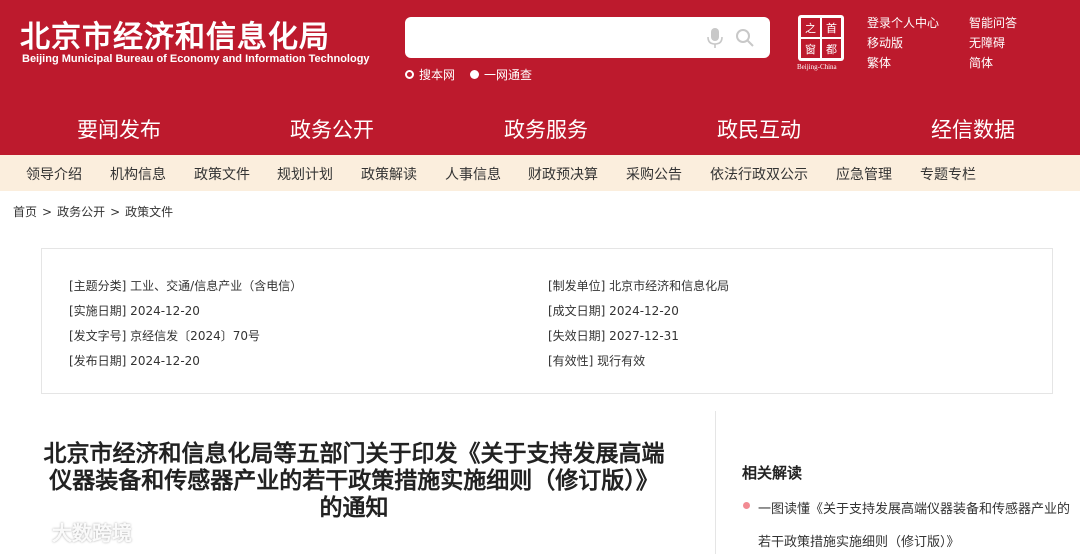  I want to click on scope-option-site: 搜本网, so click(430, 74).